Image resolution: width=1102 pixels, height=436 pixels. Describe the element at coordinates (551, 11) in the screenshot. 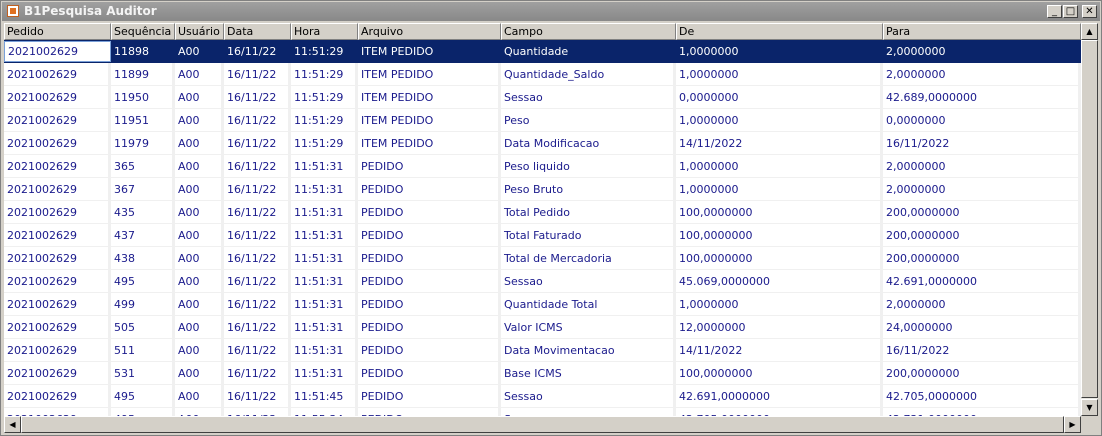

I see `title-bar: B1Pesquisa Auditor _ □ ✕` at that location.